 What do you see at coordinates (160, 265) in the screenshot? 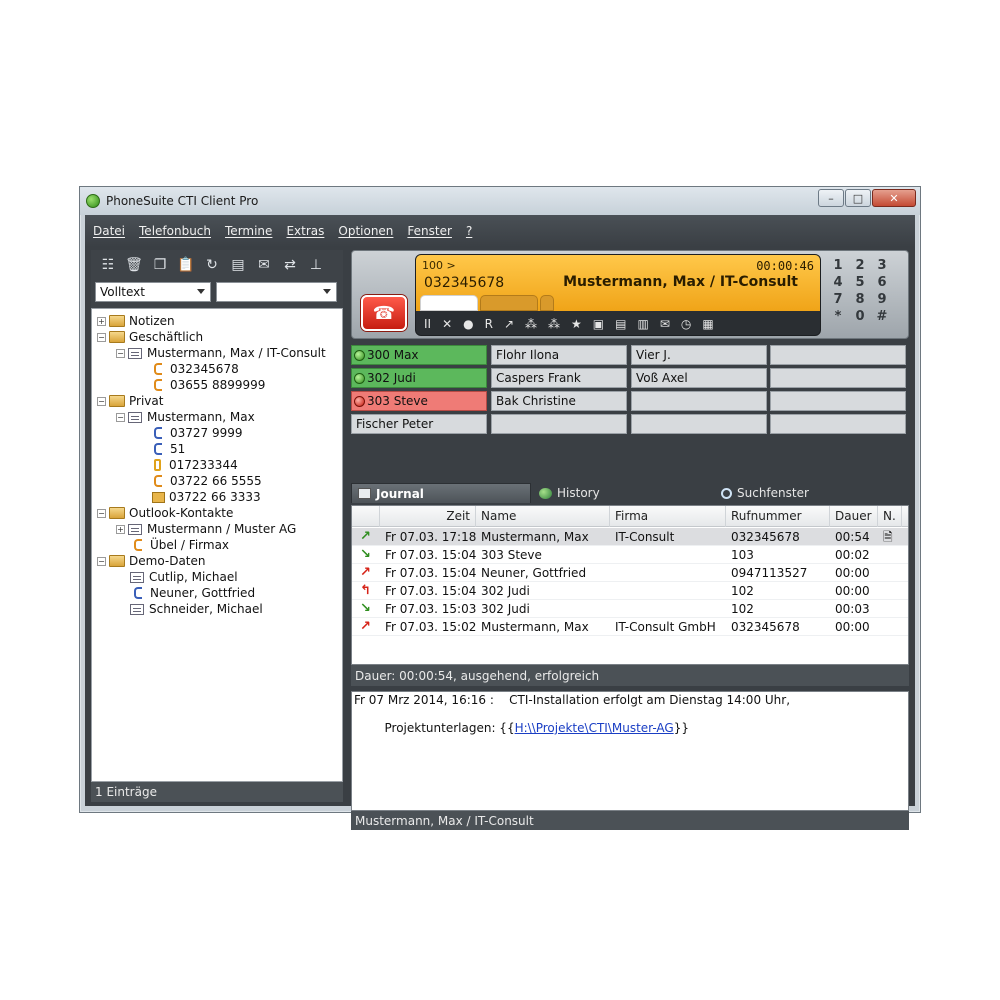
I see `copy-icon: ❐` at bounding box center [160, 265].